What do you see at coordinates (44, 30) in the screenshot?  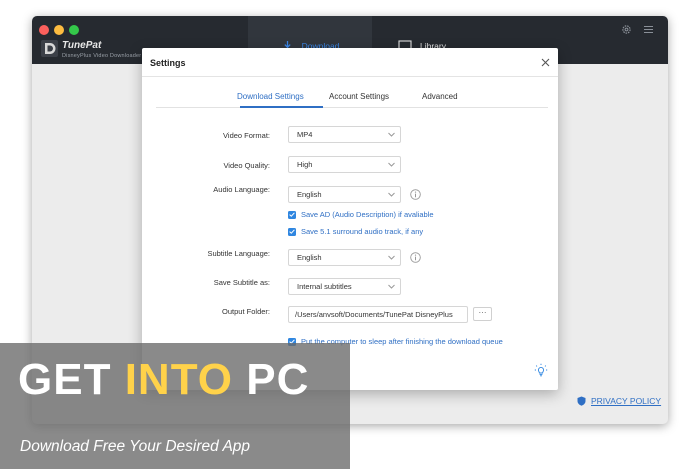 I see `window-close-button` at bounding box center [44, 30].